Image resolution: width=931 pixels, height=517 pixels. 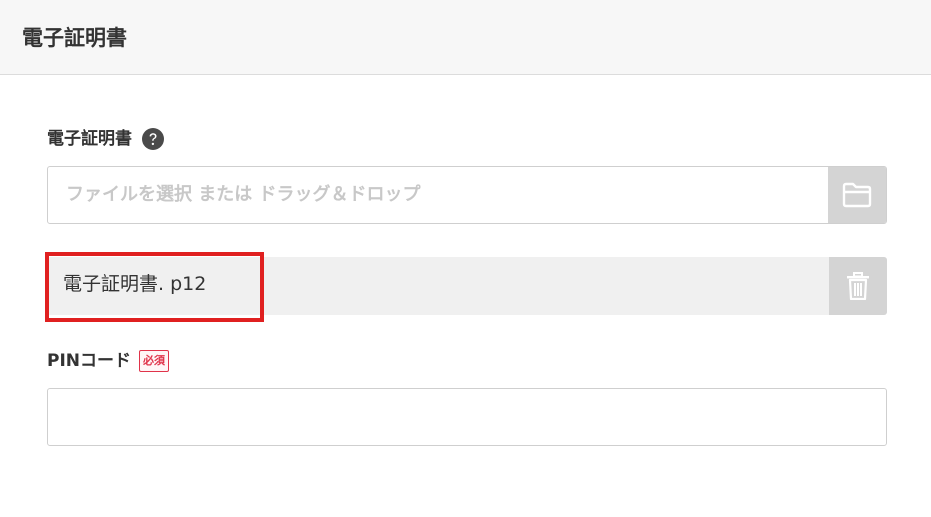 I want to click on trash-icon, so click(x=858, y=286).